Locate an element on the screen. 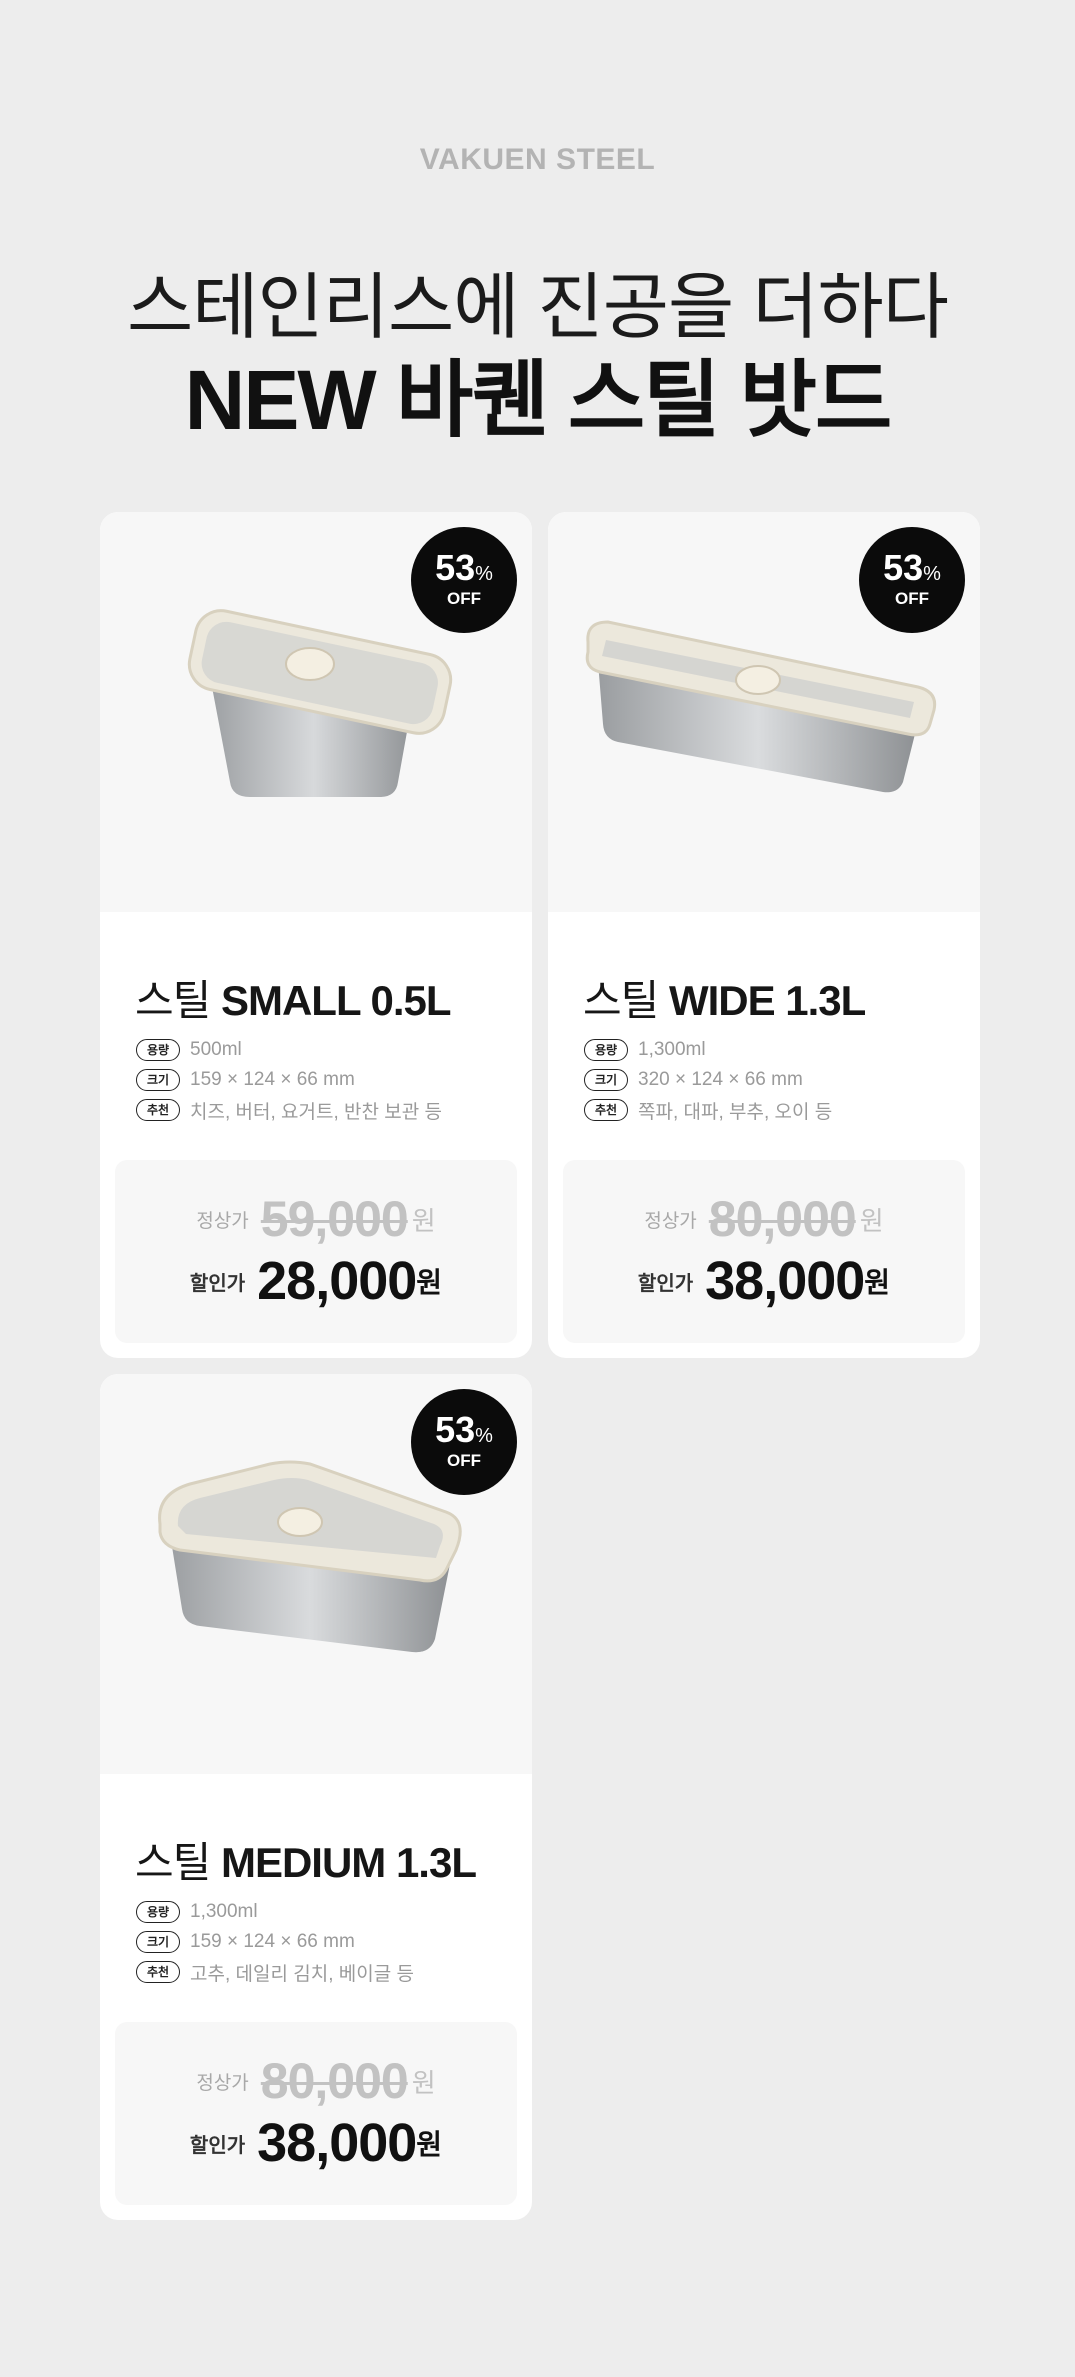 The image size is (1075, 2377). product-name: 스틸 WIDE 1.3L is located at coordinates (724, 997).